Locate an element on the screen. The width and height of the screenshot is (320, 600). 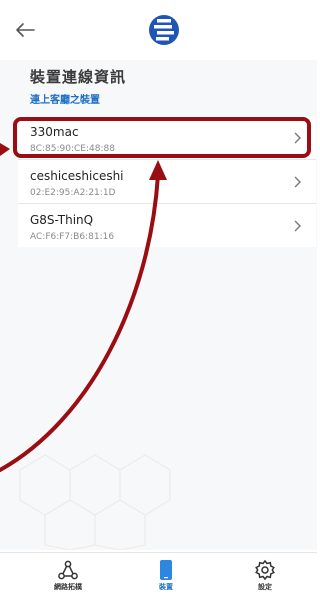
bottom-navigation: 網路拓樸 裝置 設定 is located at coordinates (158, 576).